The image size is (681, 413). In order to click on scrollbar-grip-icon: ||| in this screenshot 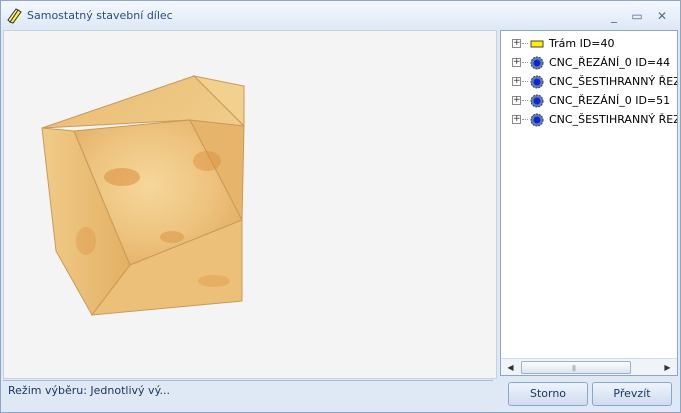, I will do `click(574, 368)`.